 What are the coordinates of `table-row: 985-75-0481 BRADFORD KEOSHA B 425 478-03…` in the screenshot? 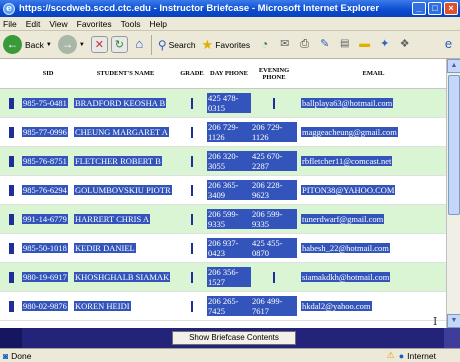 It's located at (223, 103).